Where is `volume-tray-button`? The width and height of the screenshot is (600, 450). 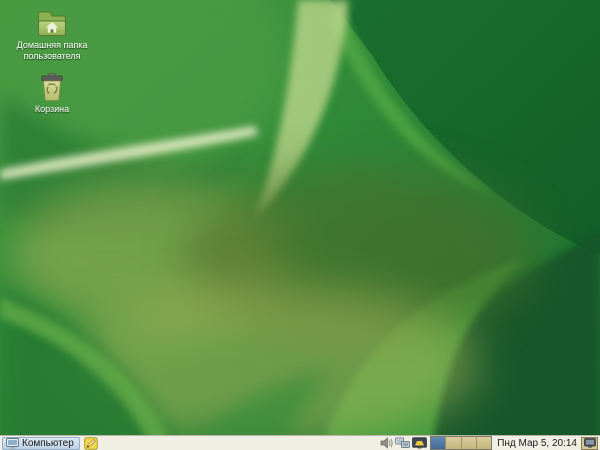
volume-tray-button is located at coordinates (386, 443).